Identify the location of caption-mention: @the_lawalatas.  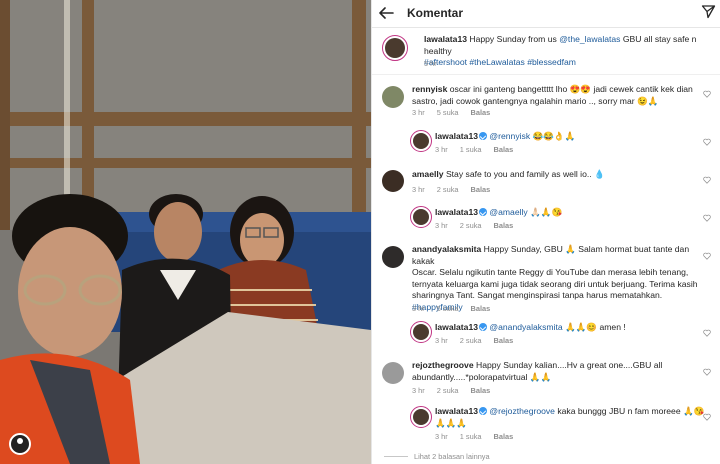
(589, 39).